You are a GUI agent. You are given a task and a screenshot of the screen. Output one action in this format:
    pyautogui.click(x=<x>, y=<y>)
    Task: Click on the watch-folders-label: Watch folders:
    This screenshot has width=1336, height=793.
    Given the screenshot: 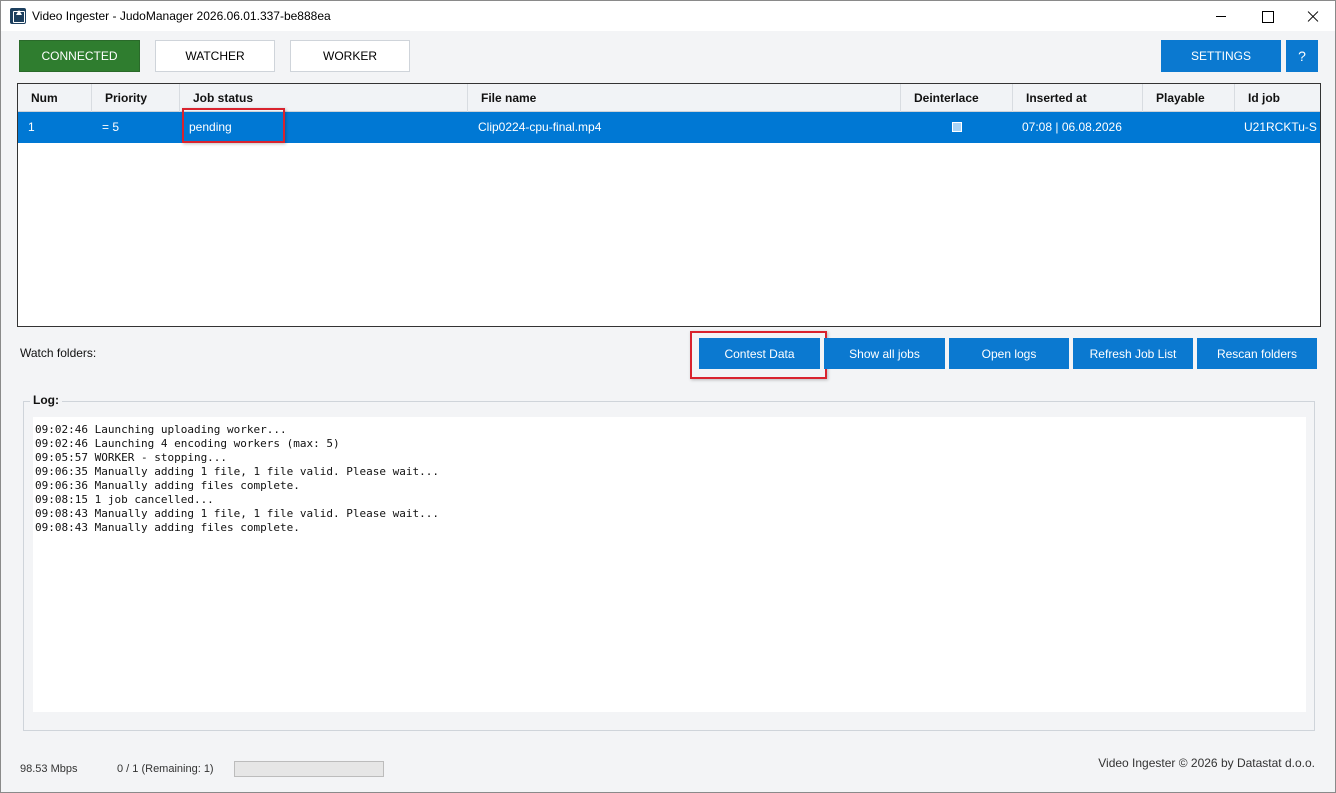 What is the action you would take?
    pyautogui.click(x=58, y=353)
    